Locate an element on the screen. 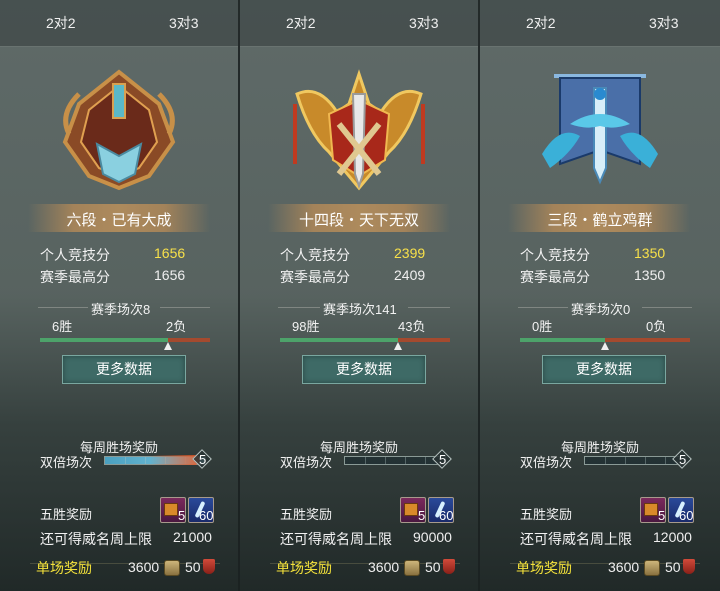 The image size is (720, 591). rank-name: 十四段・天下无双 is located at coordinates (358, 220).